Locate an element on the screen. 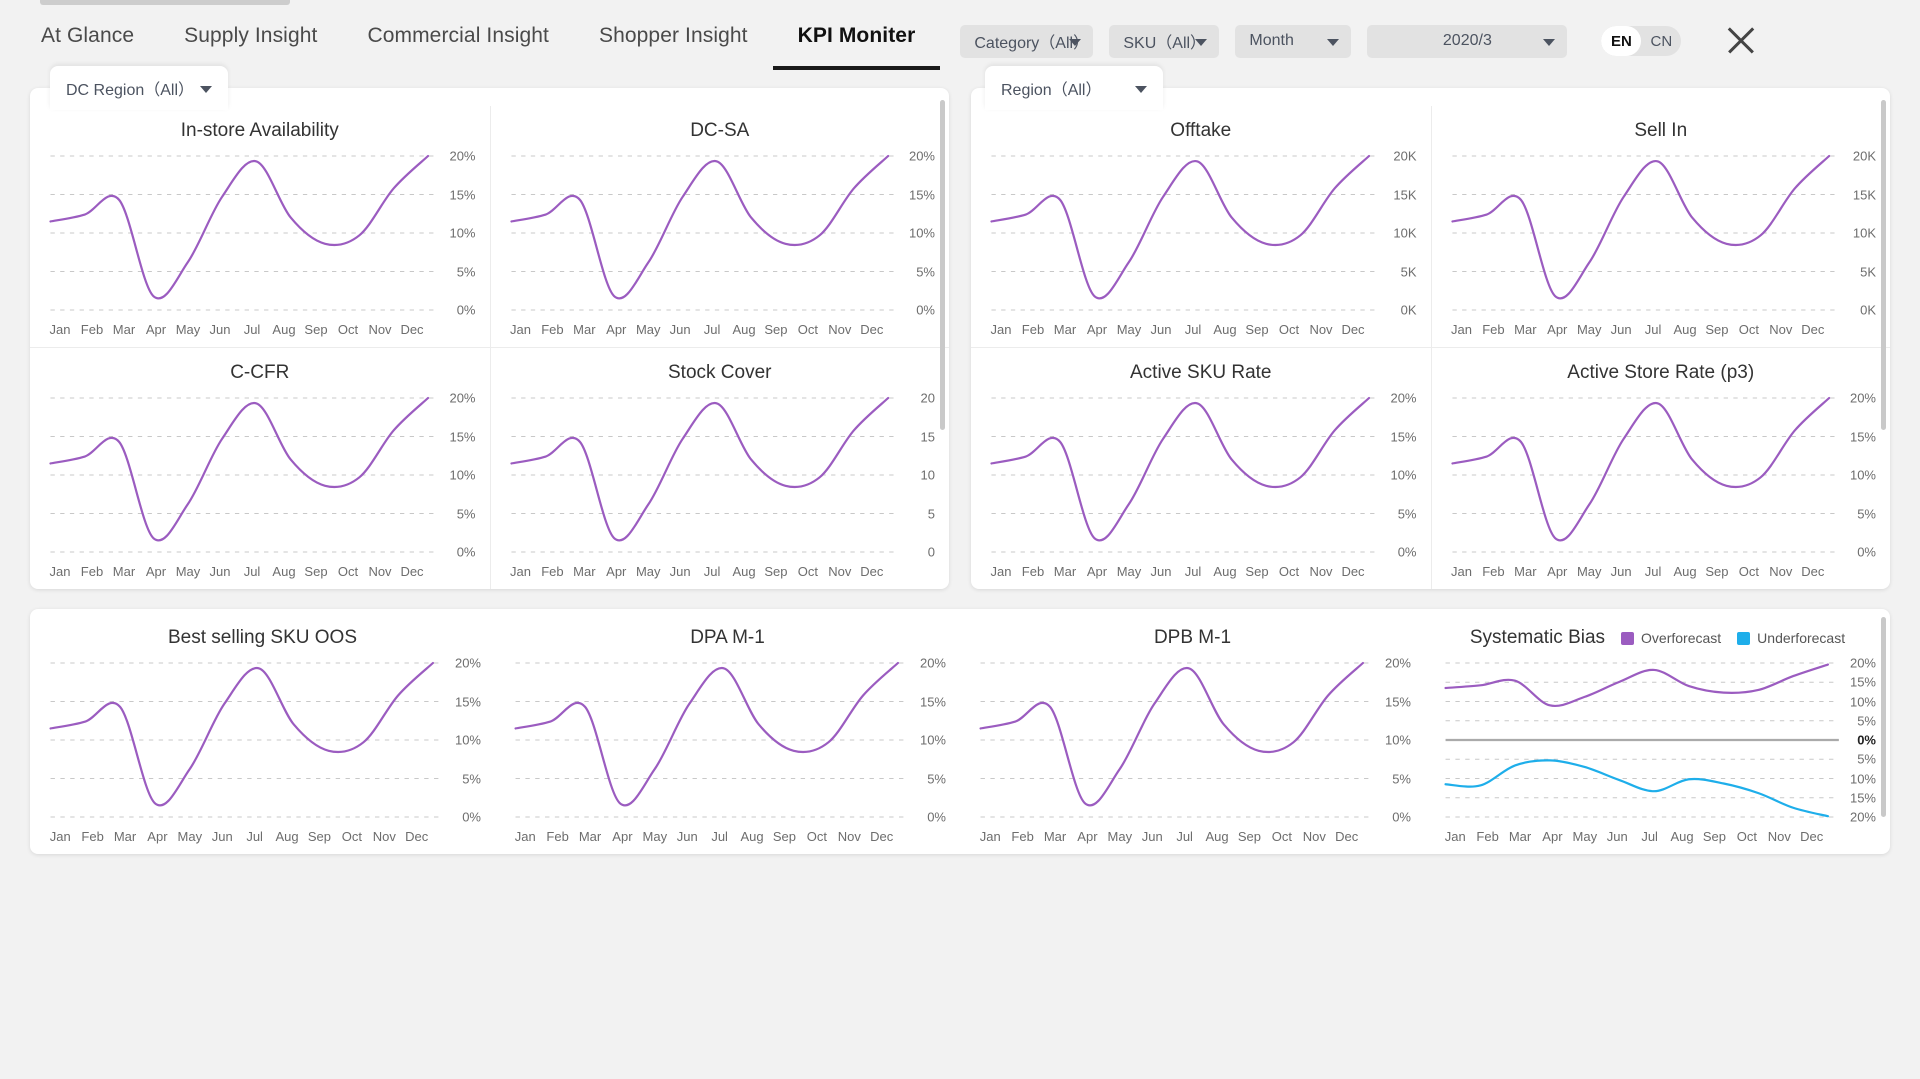 This screenshot has height=1079, width=1920. chart-legend-item: Underforecast is located at coordinates (1791, 638).